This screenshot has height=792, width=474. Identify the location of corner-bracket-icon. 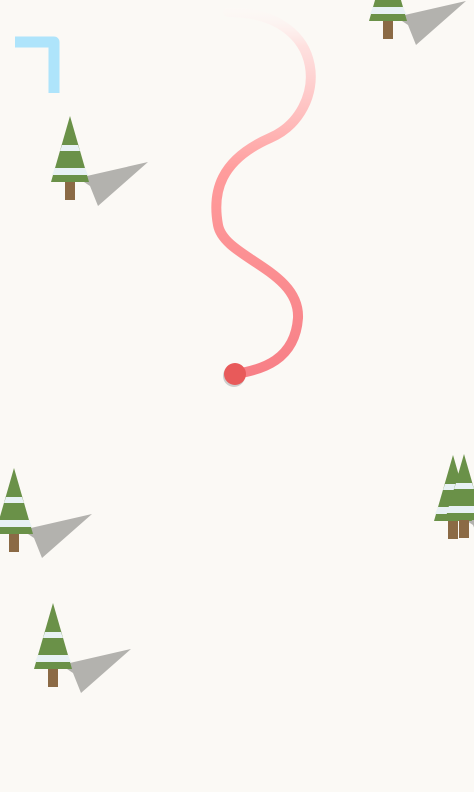
(37, 64).